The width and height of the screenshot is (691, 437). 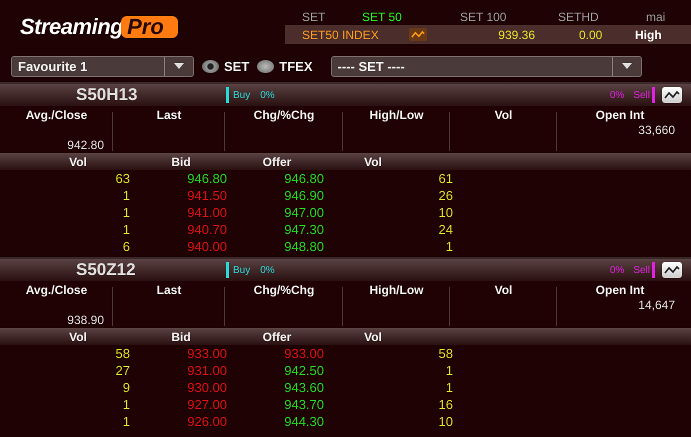 I want to click on table-cell: 33,660, so click(x=656, y=130).